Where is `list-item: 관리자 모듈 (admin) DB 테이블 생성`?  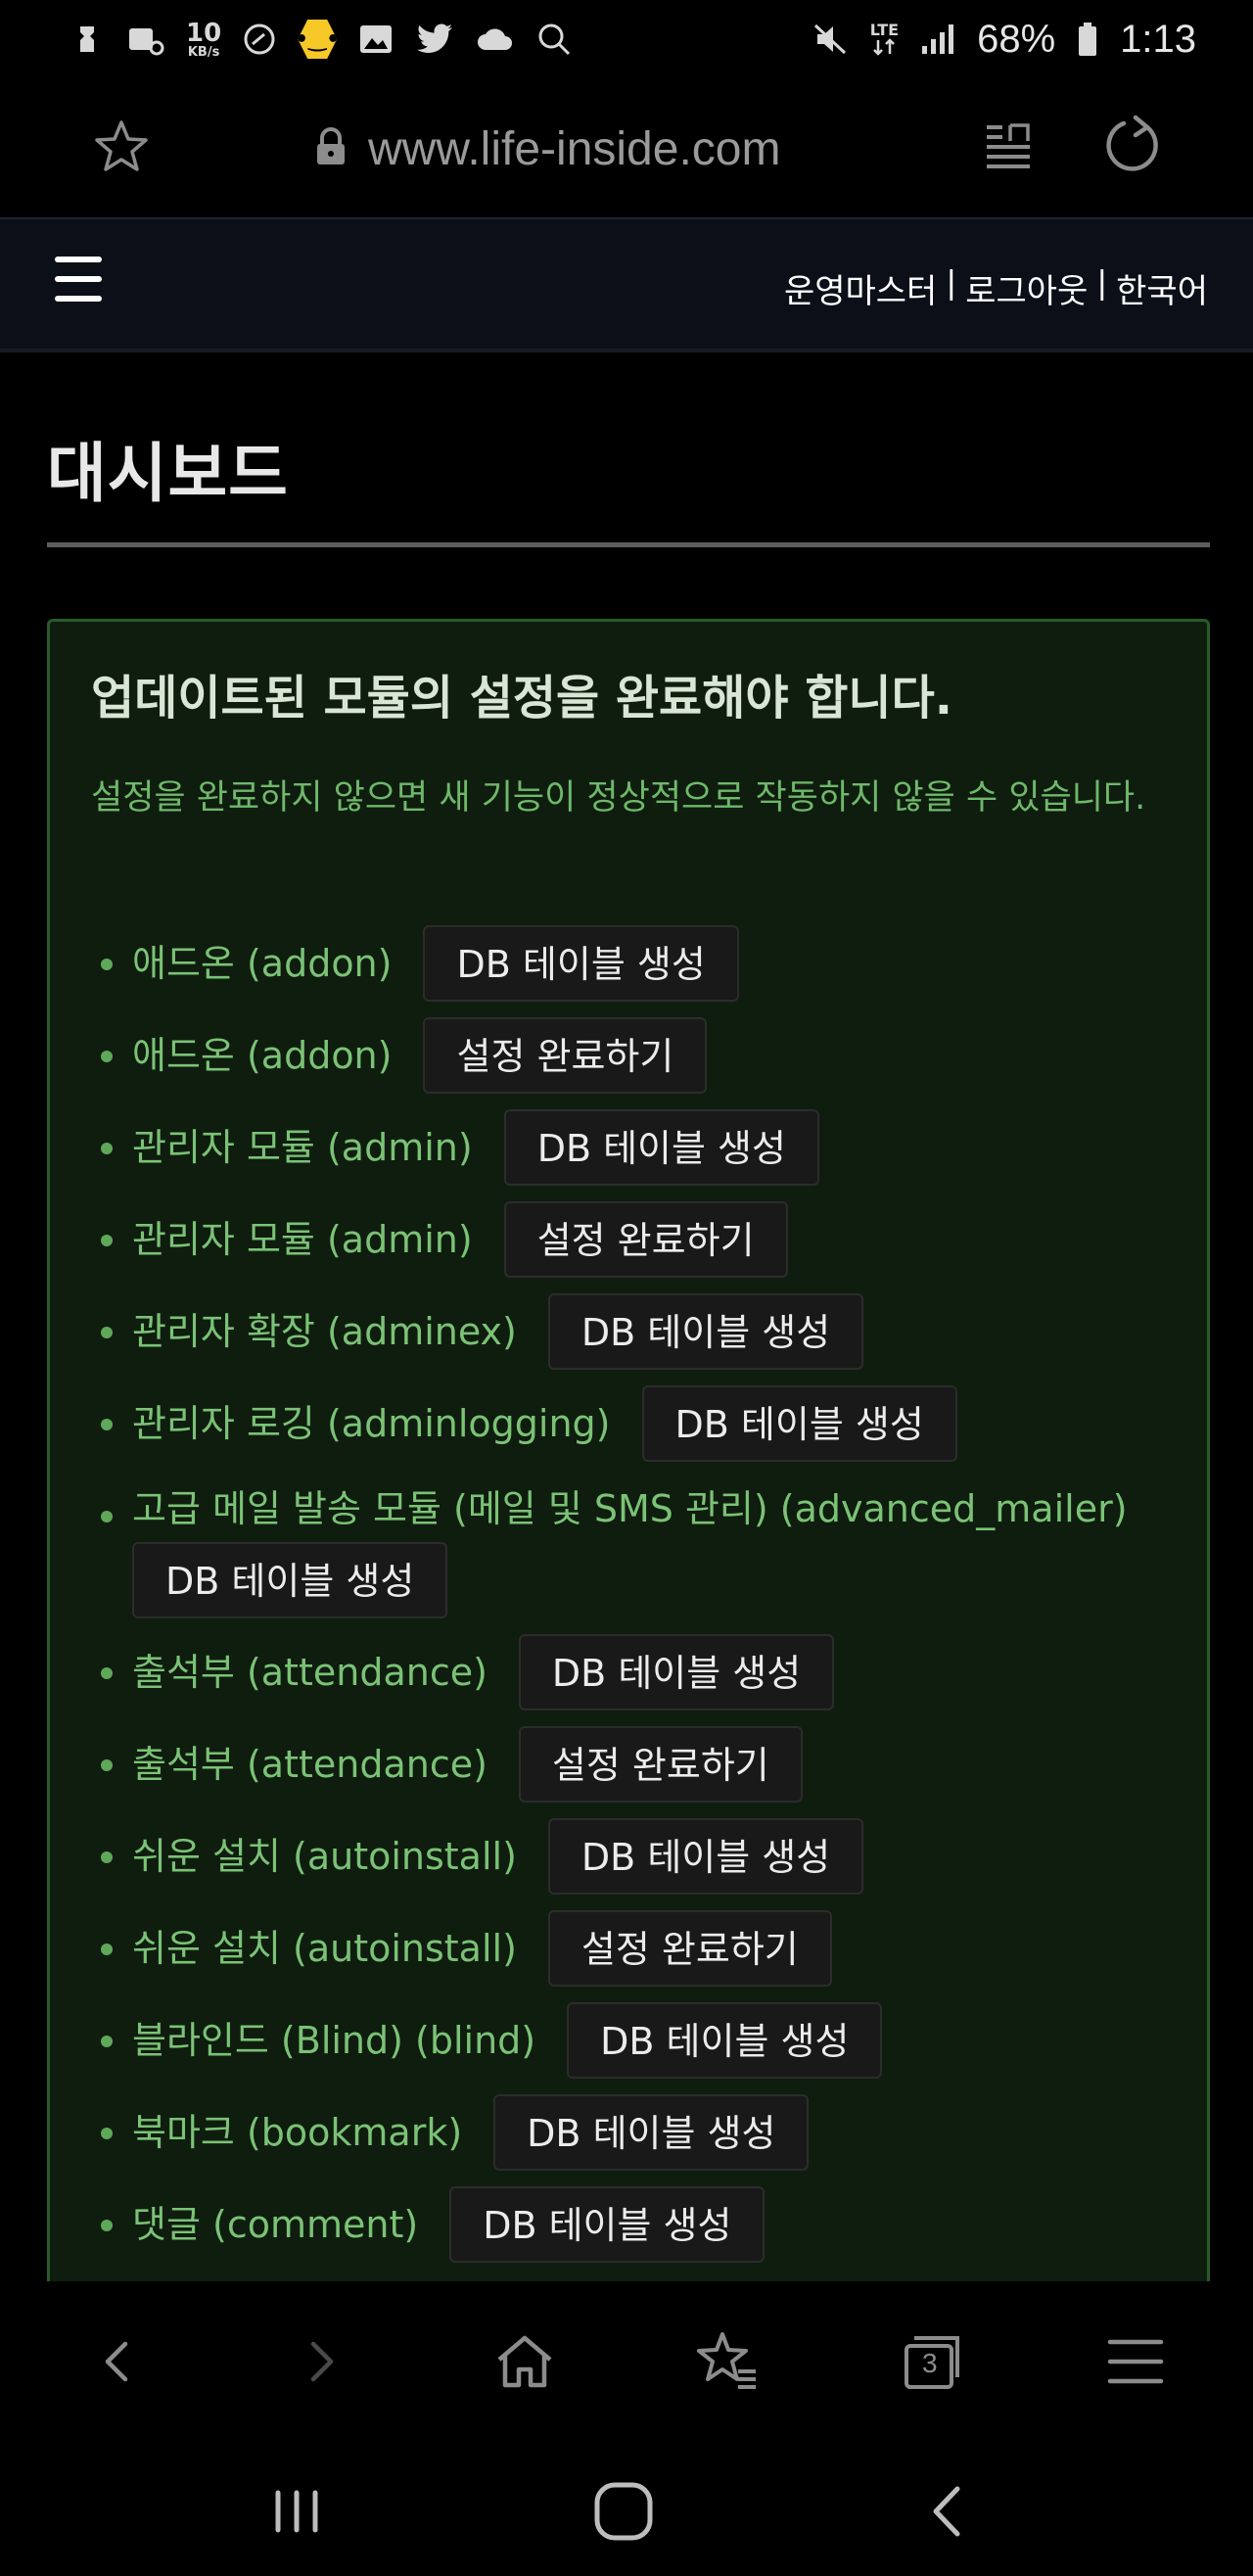 list-item: 관리자 모듈 (admin) DB 테이블 생성 is located at coordinates (635, 1147).